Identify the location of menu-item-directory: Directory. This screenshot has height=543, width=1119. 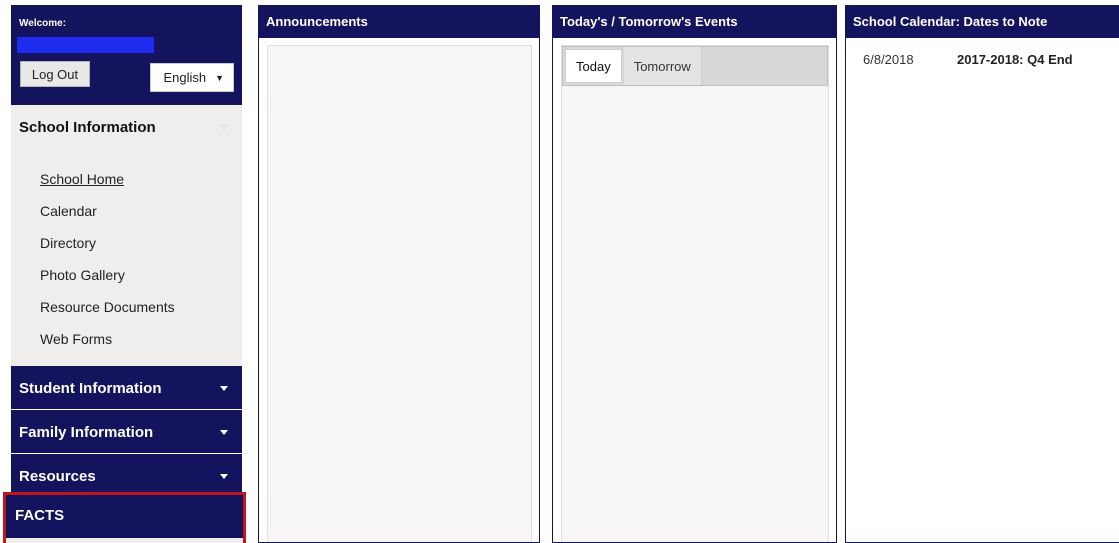
(107, 249).